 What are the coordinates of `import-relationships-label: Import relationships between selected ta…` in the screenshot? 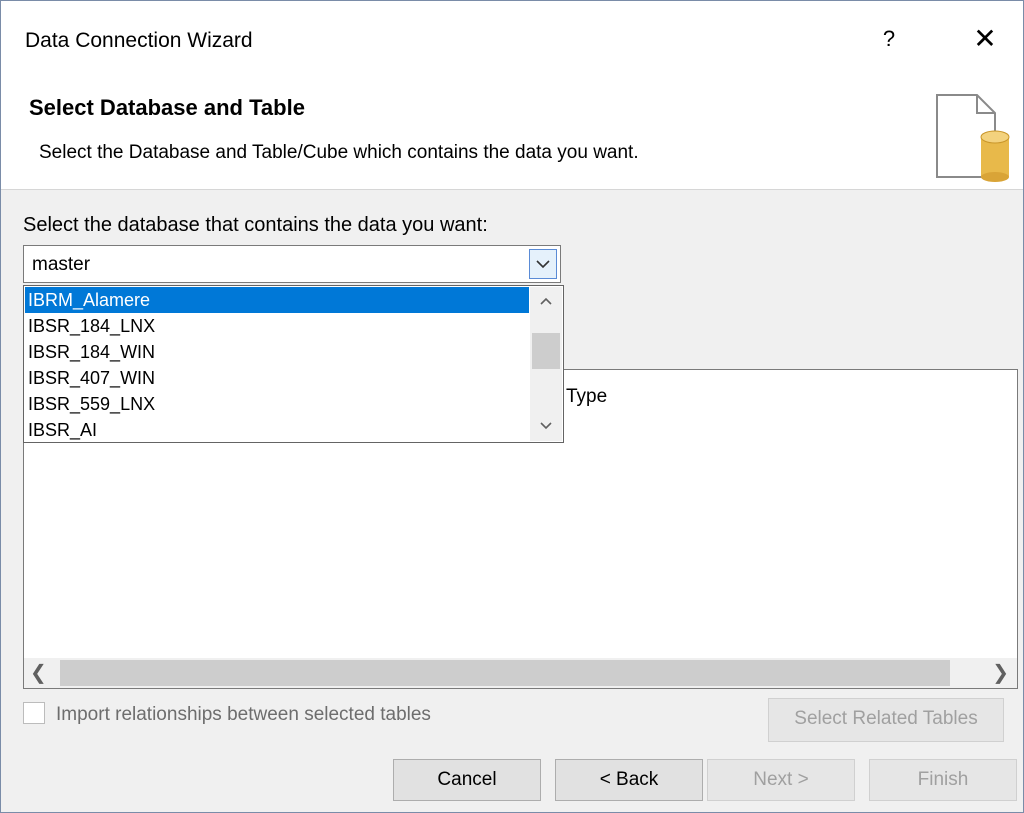 It's located at (243, 714).